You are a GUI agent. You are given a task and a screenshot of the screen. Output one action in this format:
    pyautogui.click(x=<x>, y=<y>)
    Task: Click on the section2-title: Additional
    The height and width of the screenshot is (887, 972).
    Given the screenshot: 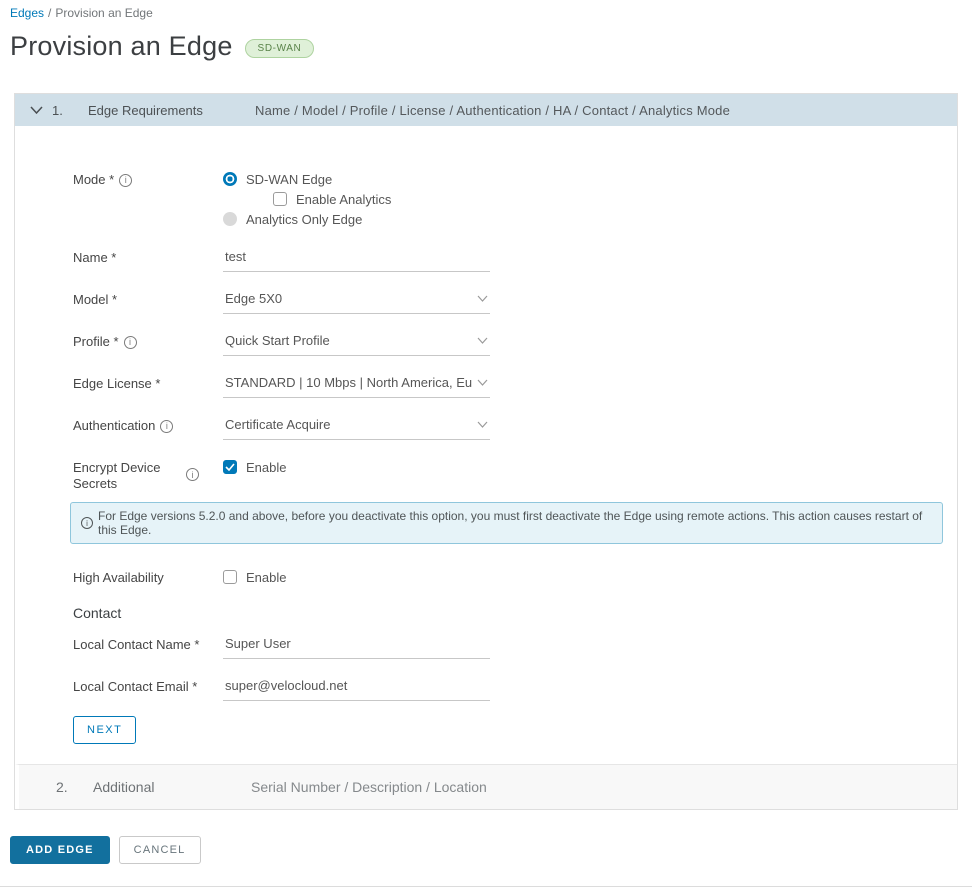 What is the action you would take?
    pyautogui.click(x=124, y=787)
    